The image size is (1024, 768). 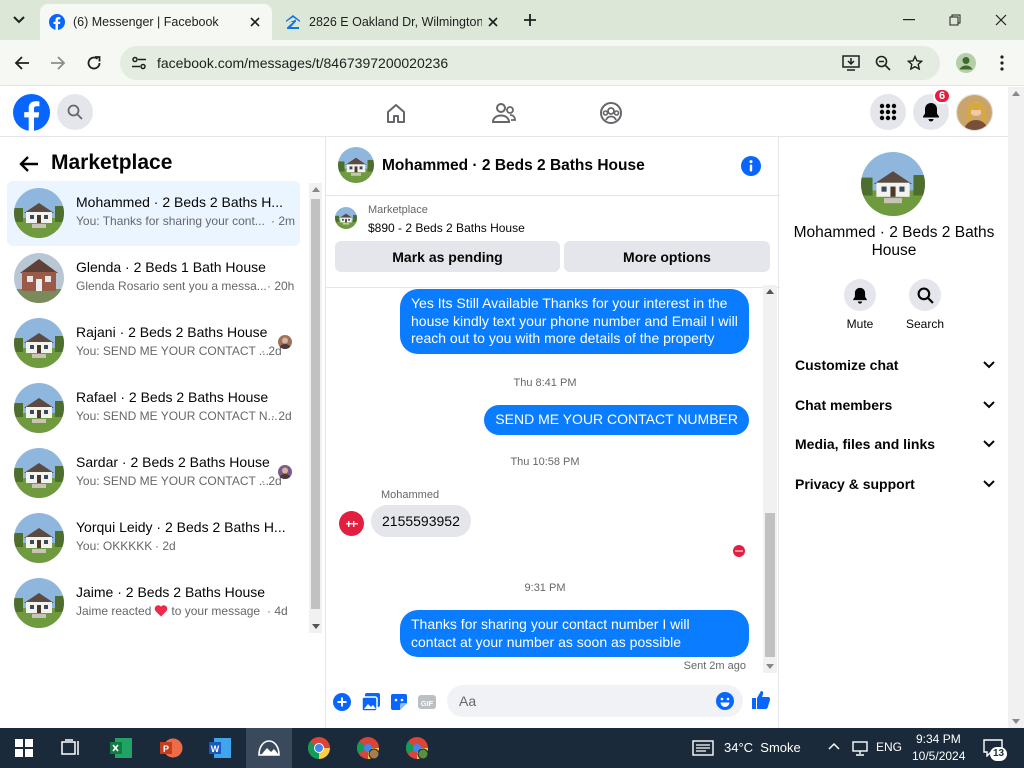 I want to click on listing-thumbnail, so click(x=346, y=218).